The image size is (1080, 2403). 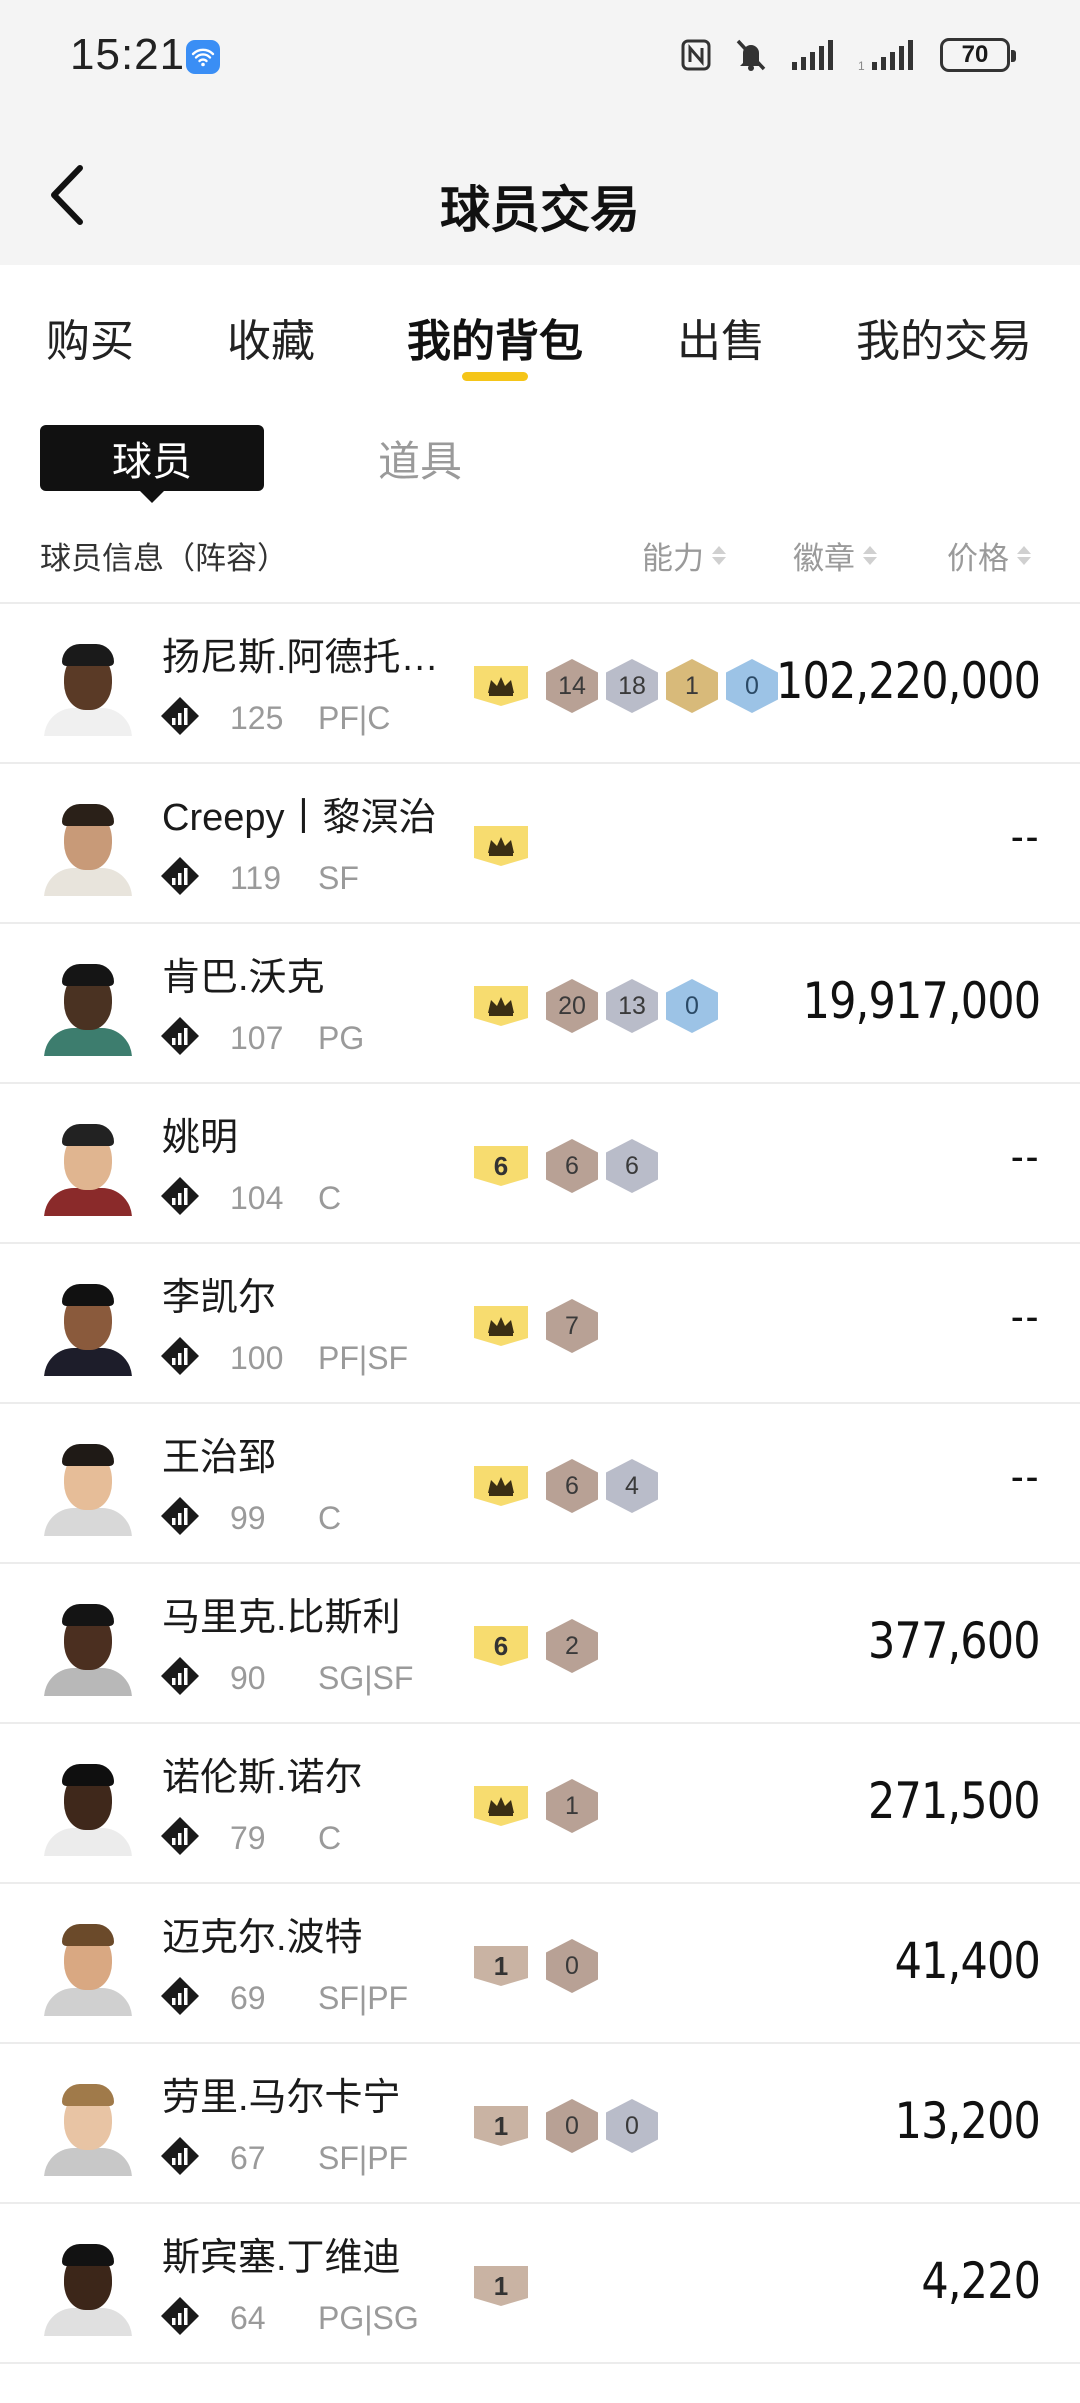 What do you see at coordinates (540, 844) in the screenshot?
I see `player-row: Creepy丨黎溟治 119 SF --` at bounding box center [540, 844].